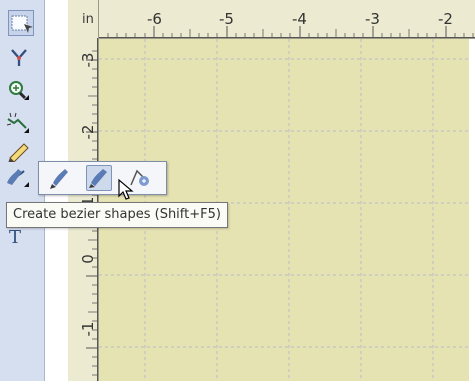  Describe the element at coordinates (60, 178) in the screenshot. I see `freehand-icon` at that location.